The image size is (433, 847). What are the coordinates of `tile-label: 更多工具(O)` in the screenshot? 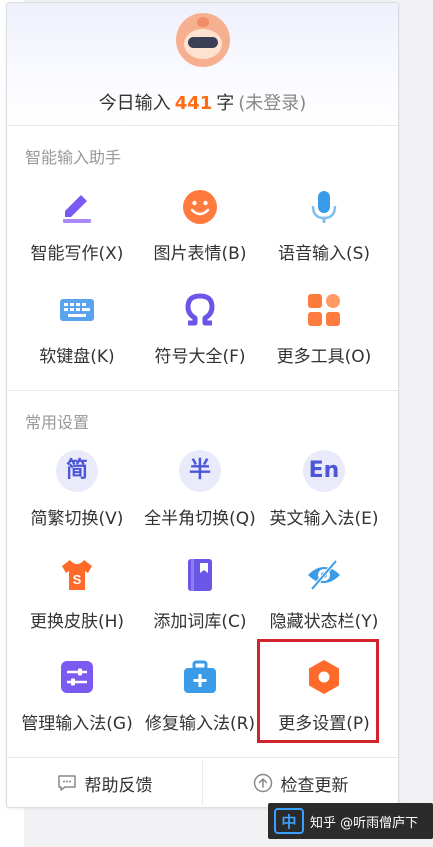 It's located at (324, 357).